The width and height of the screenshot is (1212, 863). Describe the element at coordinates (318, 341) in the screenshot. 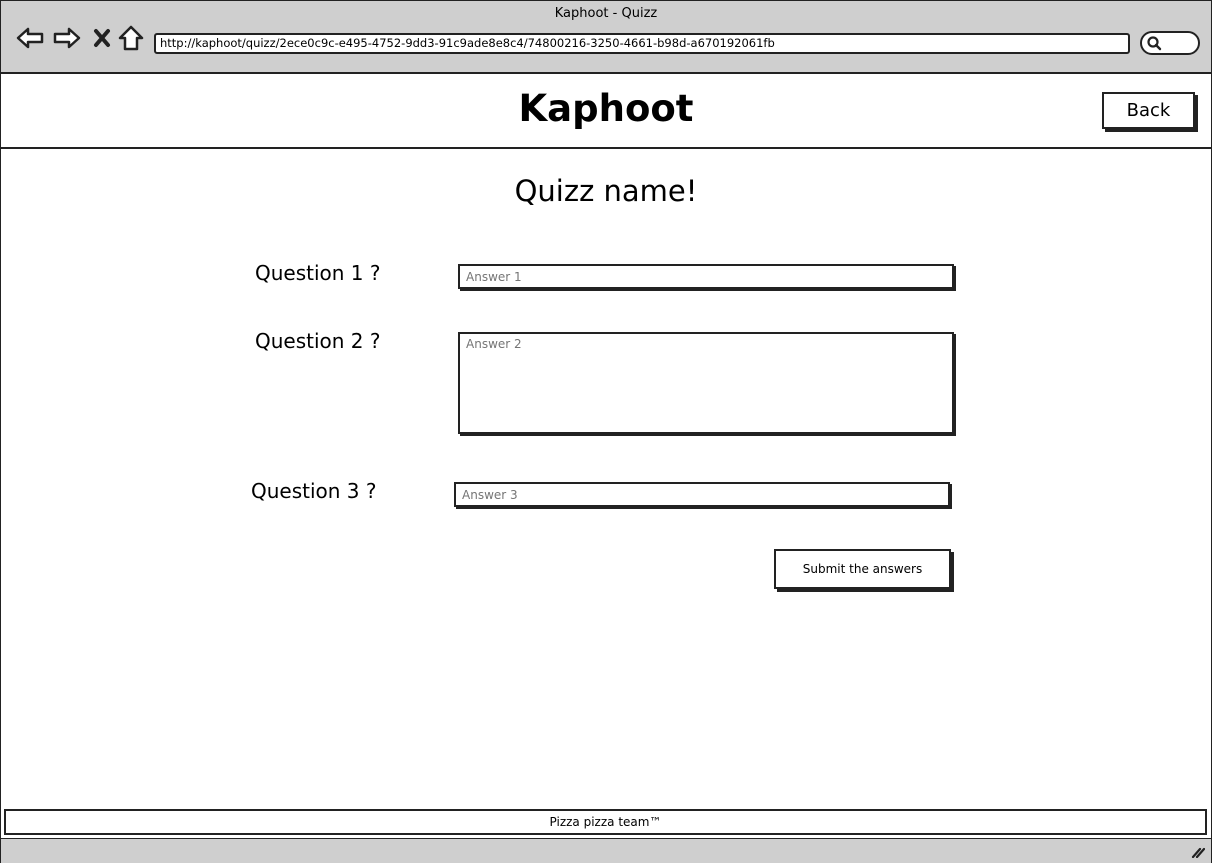

I see `question-2-label: Question 2 ?` at that location.